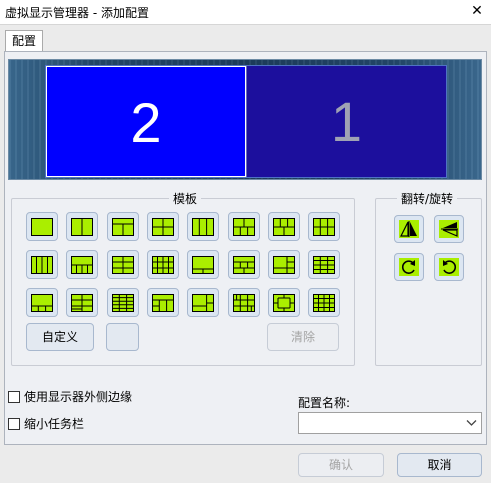 The width and height of the screenshot is (491, 483). What do you see at coordinates (77, 13) in the screenshot?
I see `window-title: 虚拟显示管理器 - 添加配置` at bounding box center [77, 13].